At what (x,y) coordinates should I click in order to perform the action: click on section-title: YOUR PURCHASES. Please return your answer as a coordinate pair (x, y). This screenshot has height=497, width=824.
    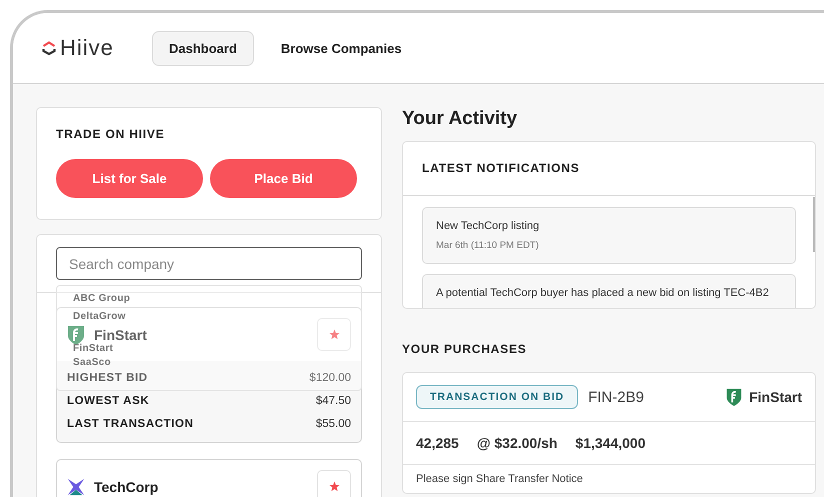
    Looking at the image, I should click on (465, 349).